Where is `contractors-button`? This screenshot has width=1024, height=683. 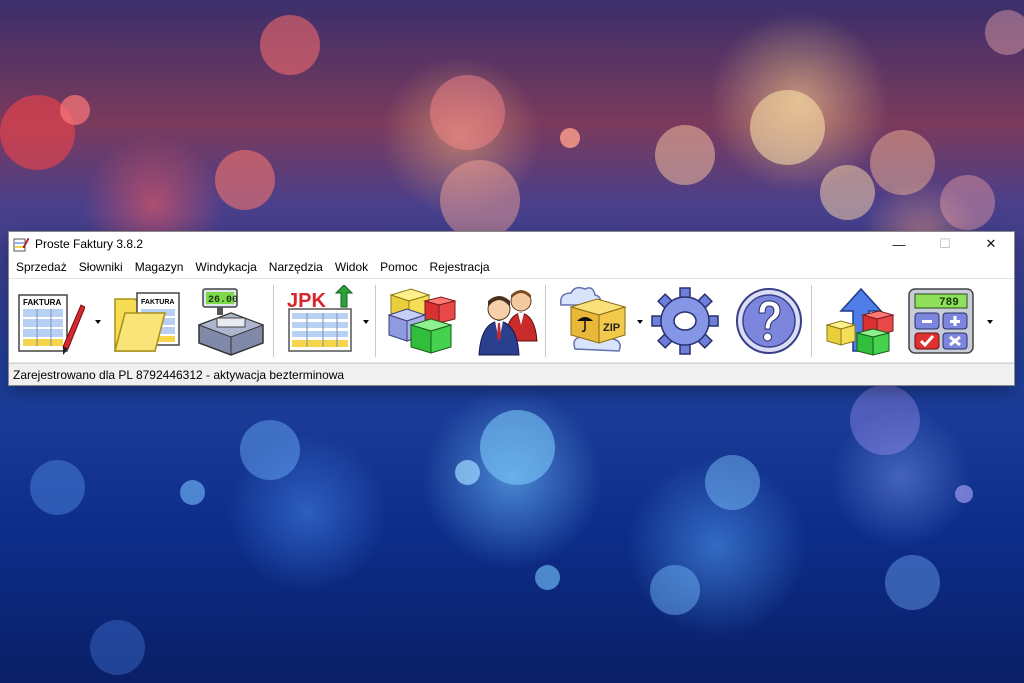 contractors-button is located at coordinates (507, 321).